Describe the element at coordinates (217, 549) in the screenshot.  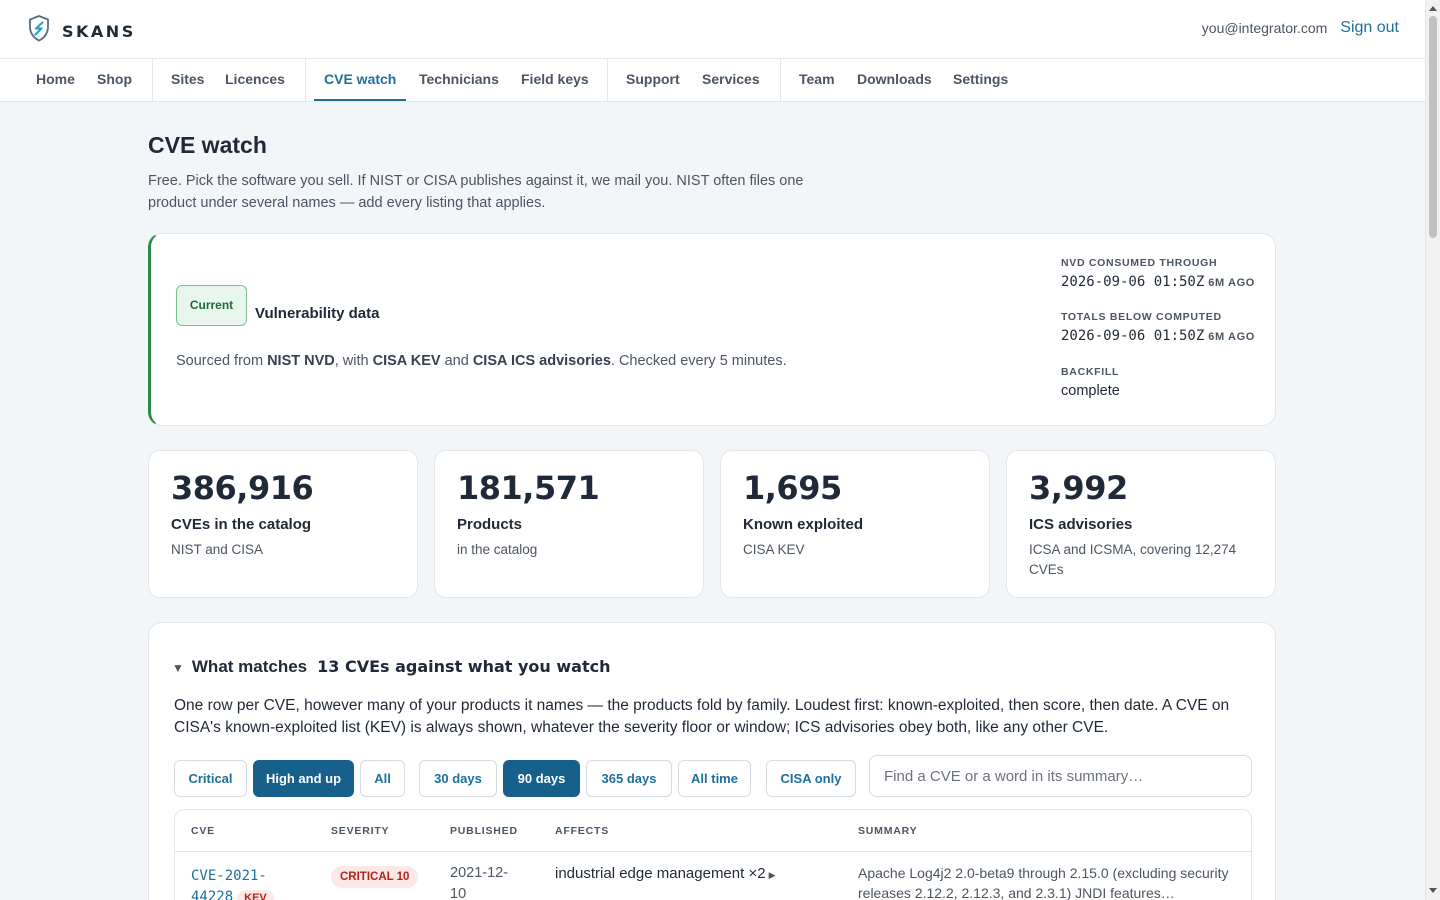
I see `stat-sublabel: NIST and CISA` at that location.